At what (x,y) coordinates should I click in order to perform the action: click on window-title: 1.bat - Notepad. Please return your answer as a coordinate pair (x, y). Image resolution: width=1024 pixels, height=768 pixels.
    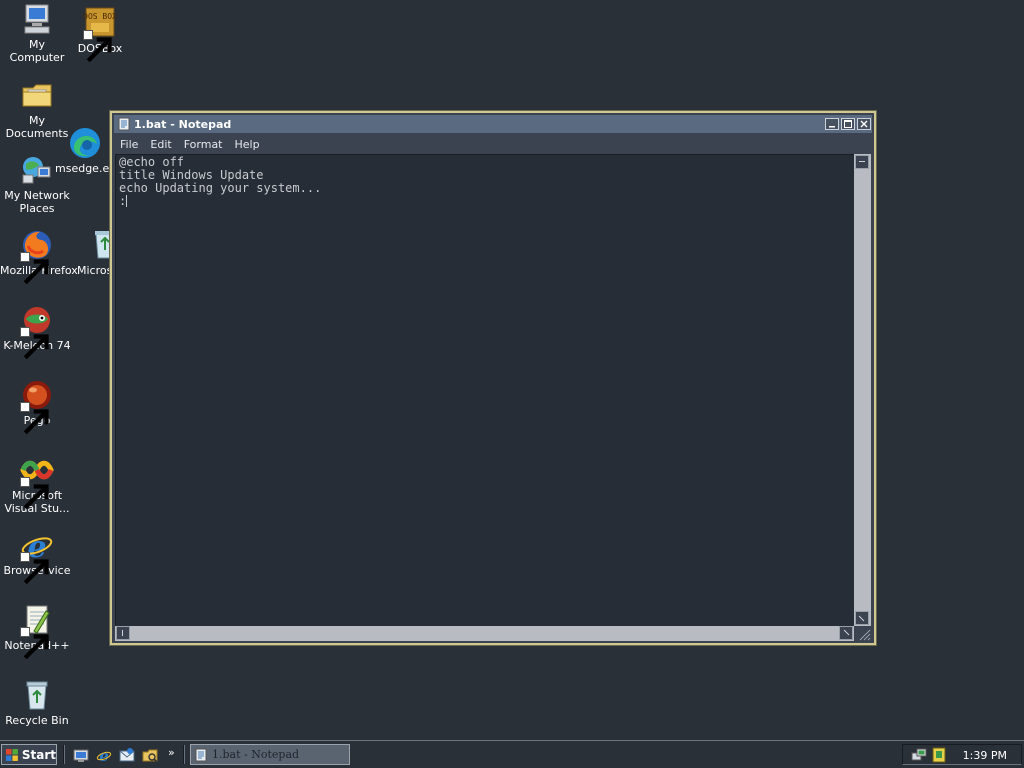
    Looking at the image, I should click on (183, 124).